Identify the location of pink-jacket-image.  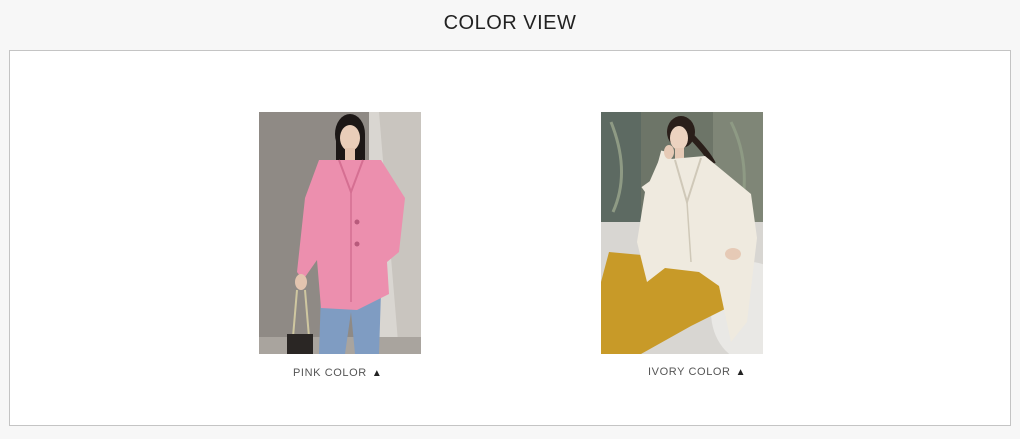
(340, 233).